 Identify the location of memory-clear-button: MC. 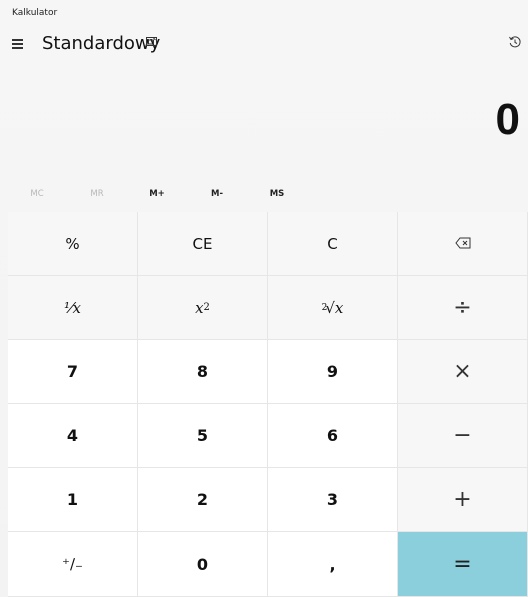
(37, 194).